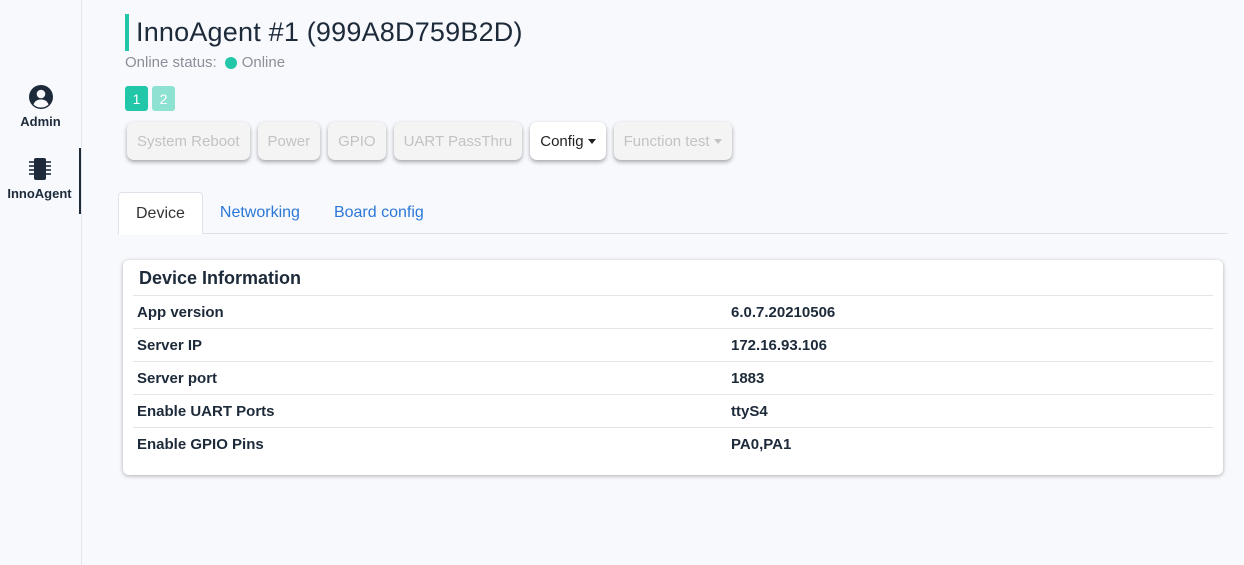 This screenshot has height=565, width=1244. I want to click on info-key: App version, so click(180, 312).